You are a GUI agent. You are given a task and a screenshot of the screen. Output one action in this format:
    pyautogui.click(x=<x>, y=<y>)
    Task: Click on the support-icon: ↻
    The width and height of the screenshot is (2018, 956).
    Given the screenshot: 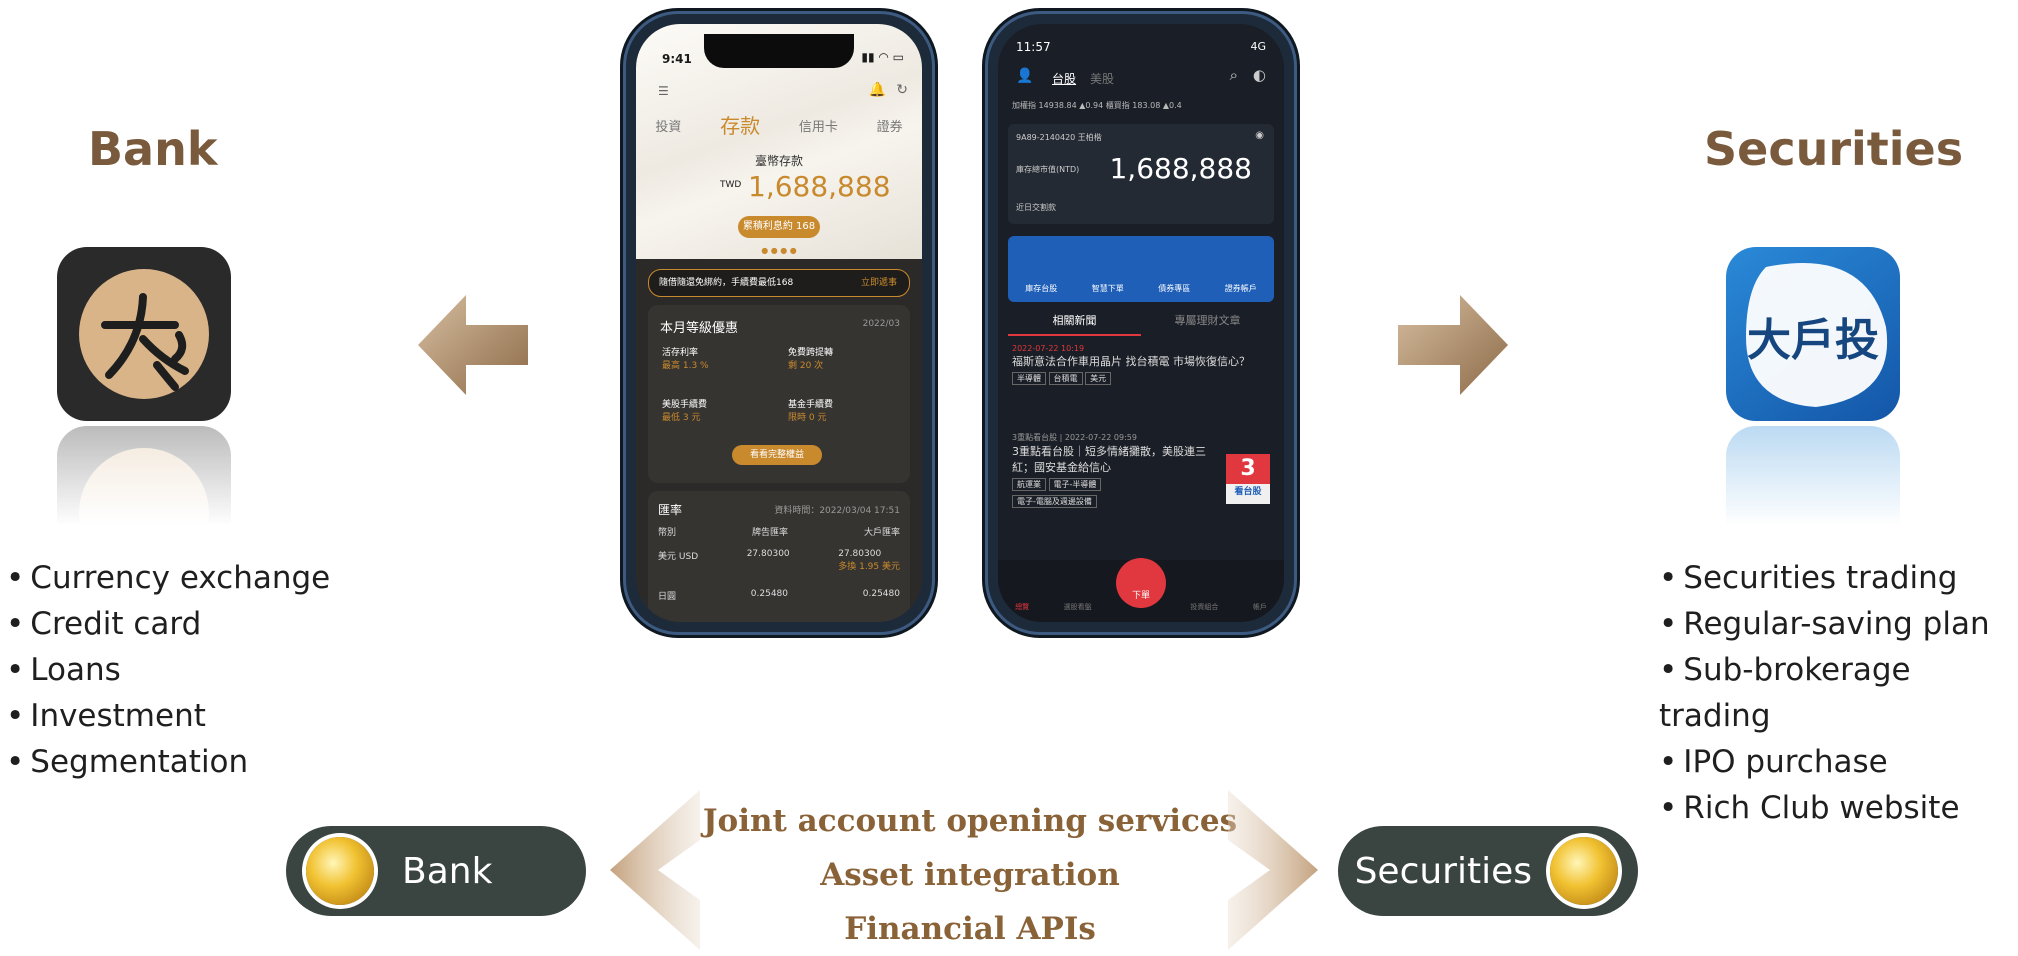 What is the action you would take?
    pyautogui.click(x=902, y=90)
    